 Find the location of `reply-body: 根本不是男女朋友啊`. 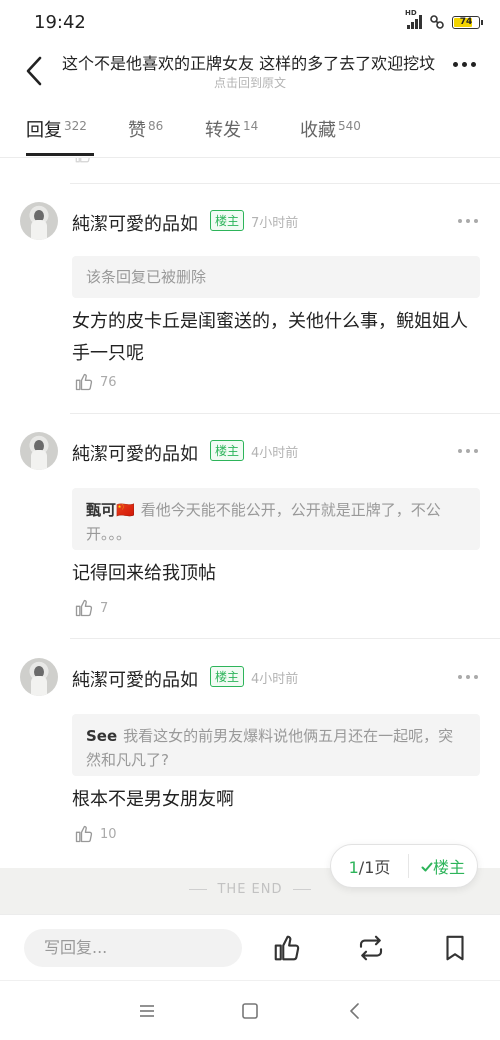

reply-body: 根本不是男女朋友啊 is located at coordinates (277, 800).